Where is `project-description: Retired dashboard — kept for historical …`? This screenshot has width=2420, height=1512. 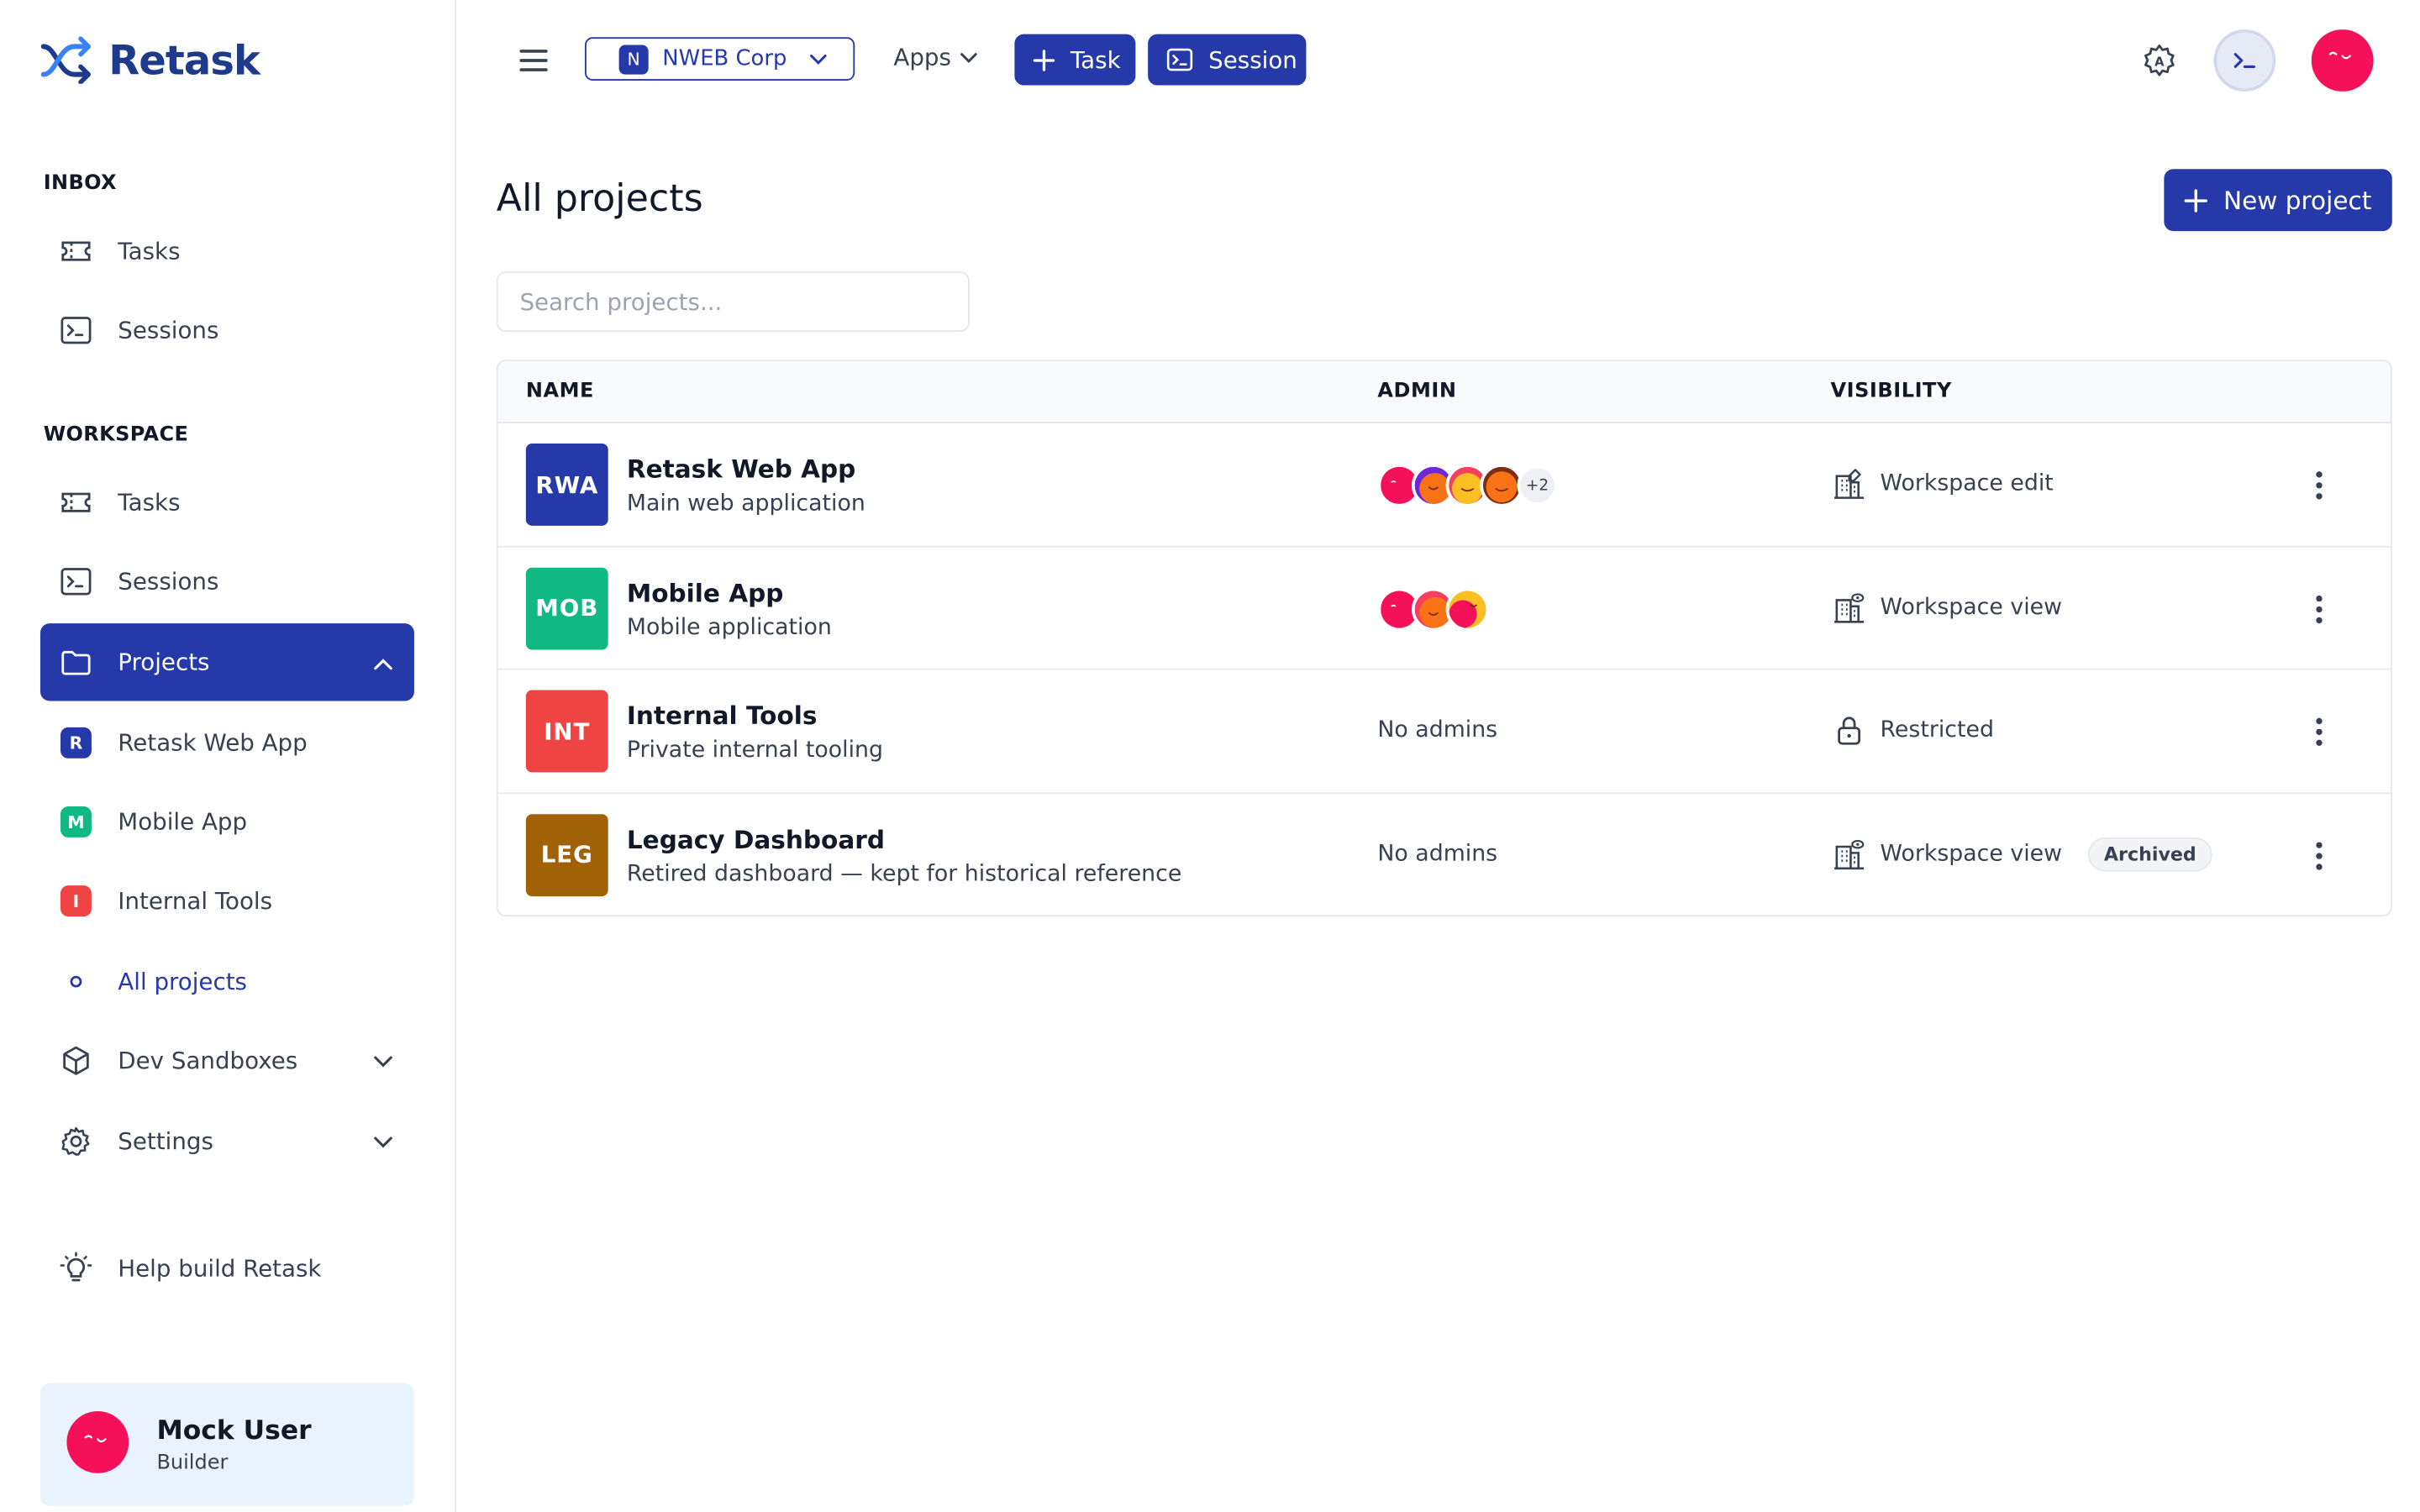
project-description: Retired dashboard — kept for historical … is located at coordinates (904, 874).